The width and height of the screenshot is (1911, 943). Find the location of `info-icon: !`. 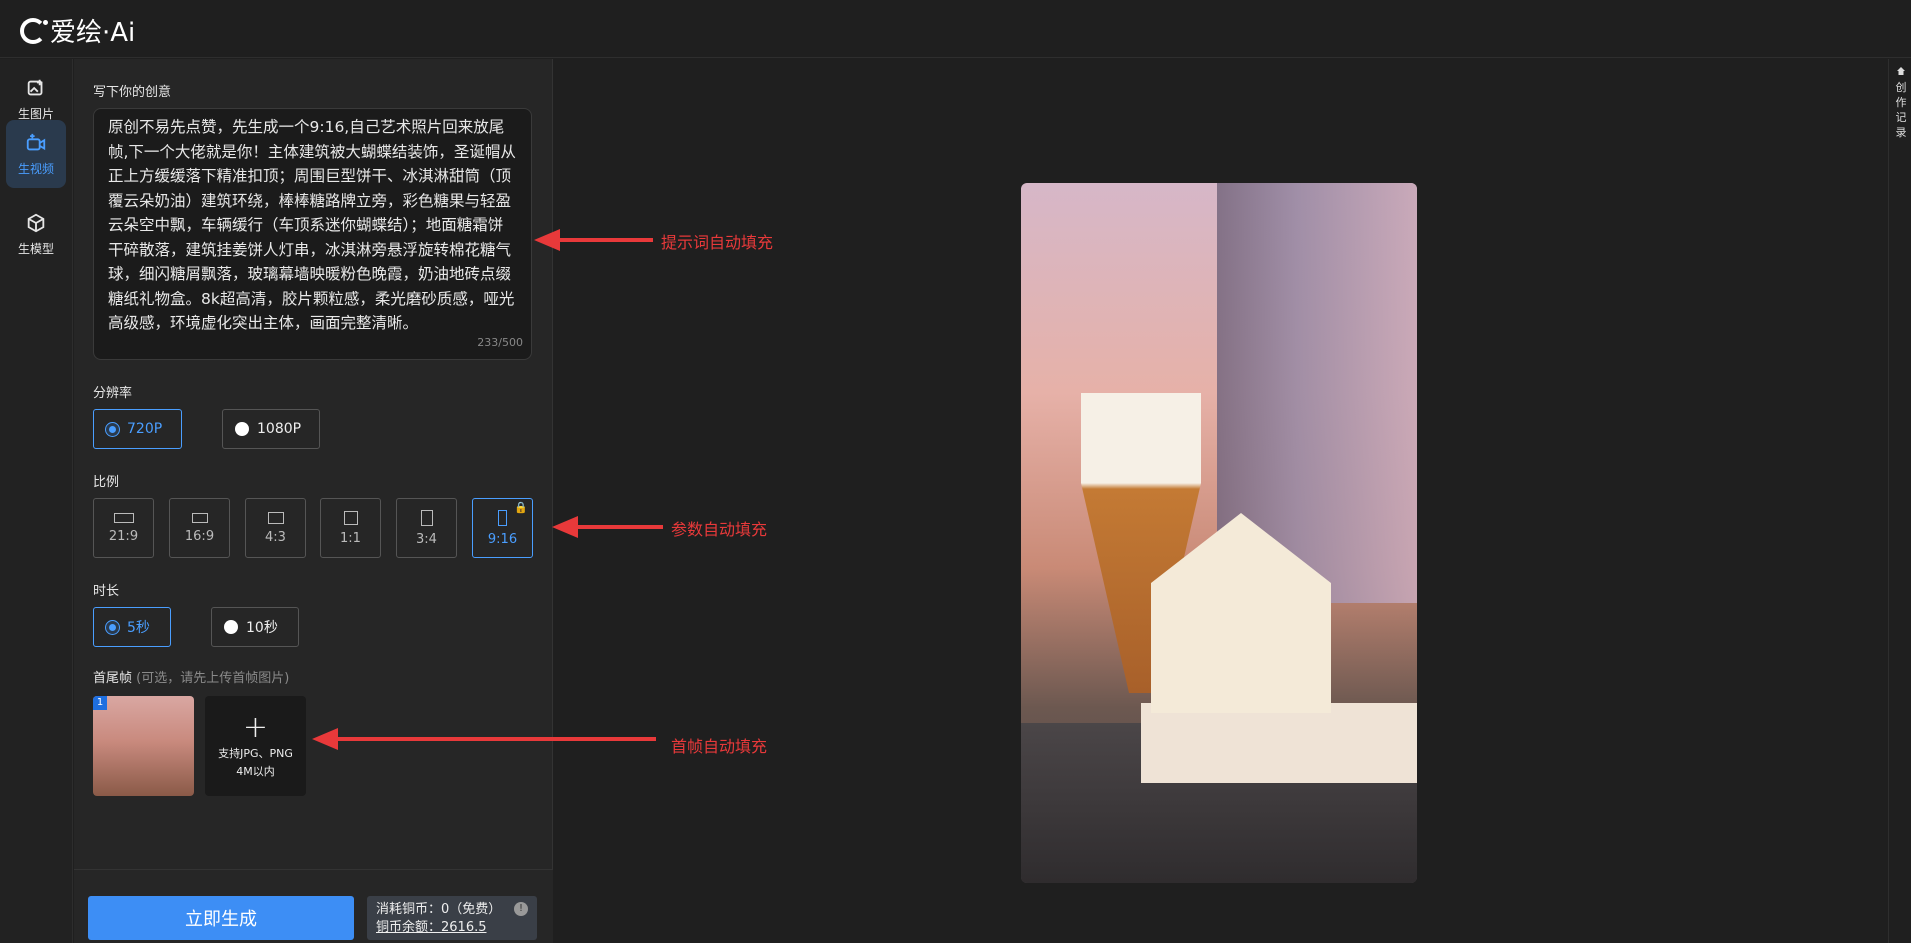

info-icon: ! is located at coordinates (521, 909).